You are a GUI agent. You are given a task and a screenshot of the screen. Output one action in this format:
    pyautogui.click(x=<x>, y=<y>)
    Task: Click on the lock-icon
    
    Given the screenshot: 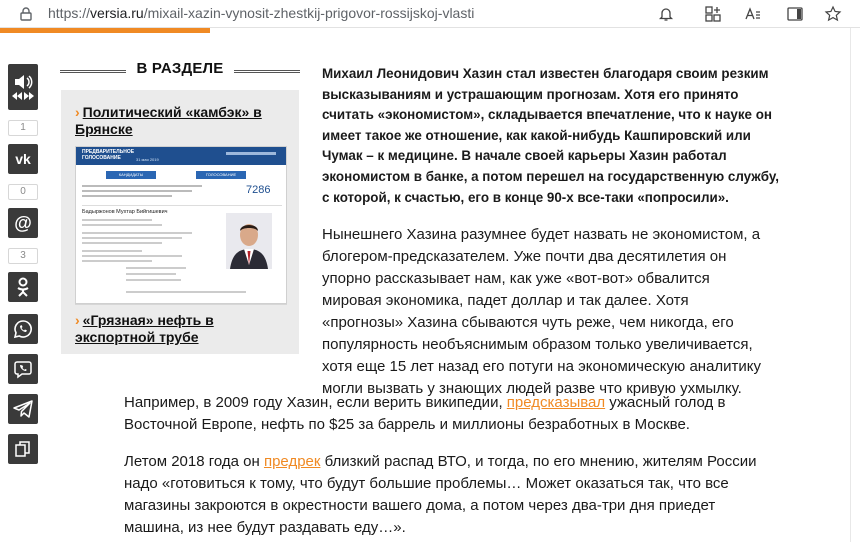 What is the action you would take?
    pyautogui.click(x=26, y=14)
    